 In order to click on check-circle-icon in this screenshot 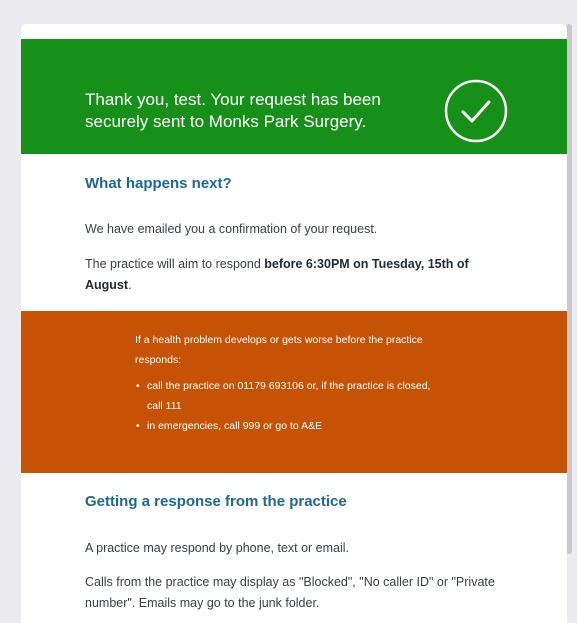, I will do `click(476, 111)`.